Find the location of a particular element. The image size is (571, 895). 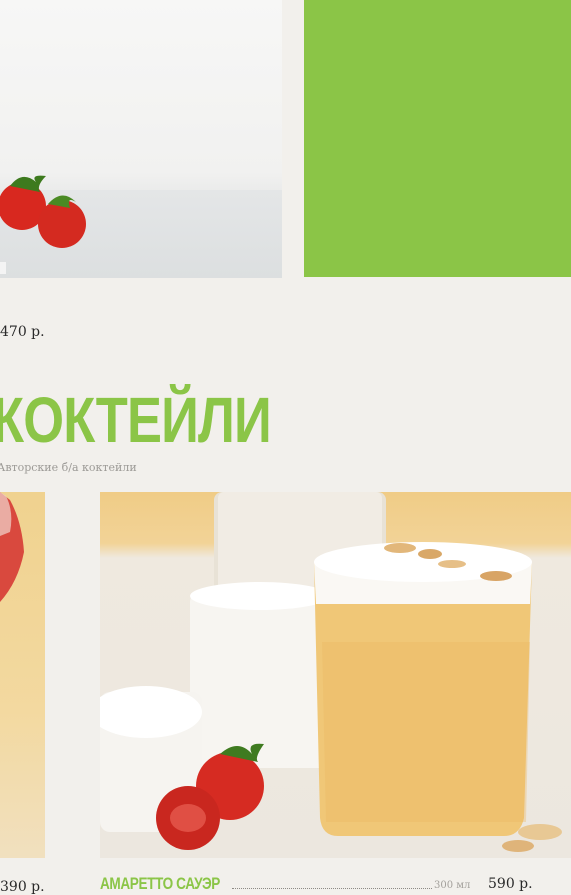

dotted-leader is located at coordinates (332, 888).